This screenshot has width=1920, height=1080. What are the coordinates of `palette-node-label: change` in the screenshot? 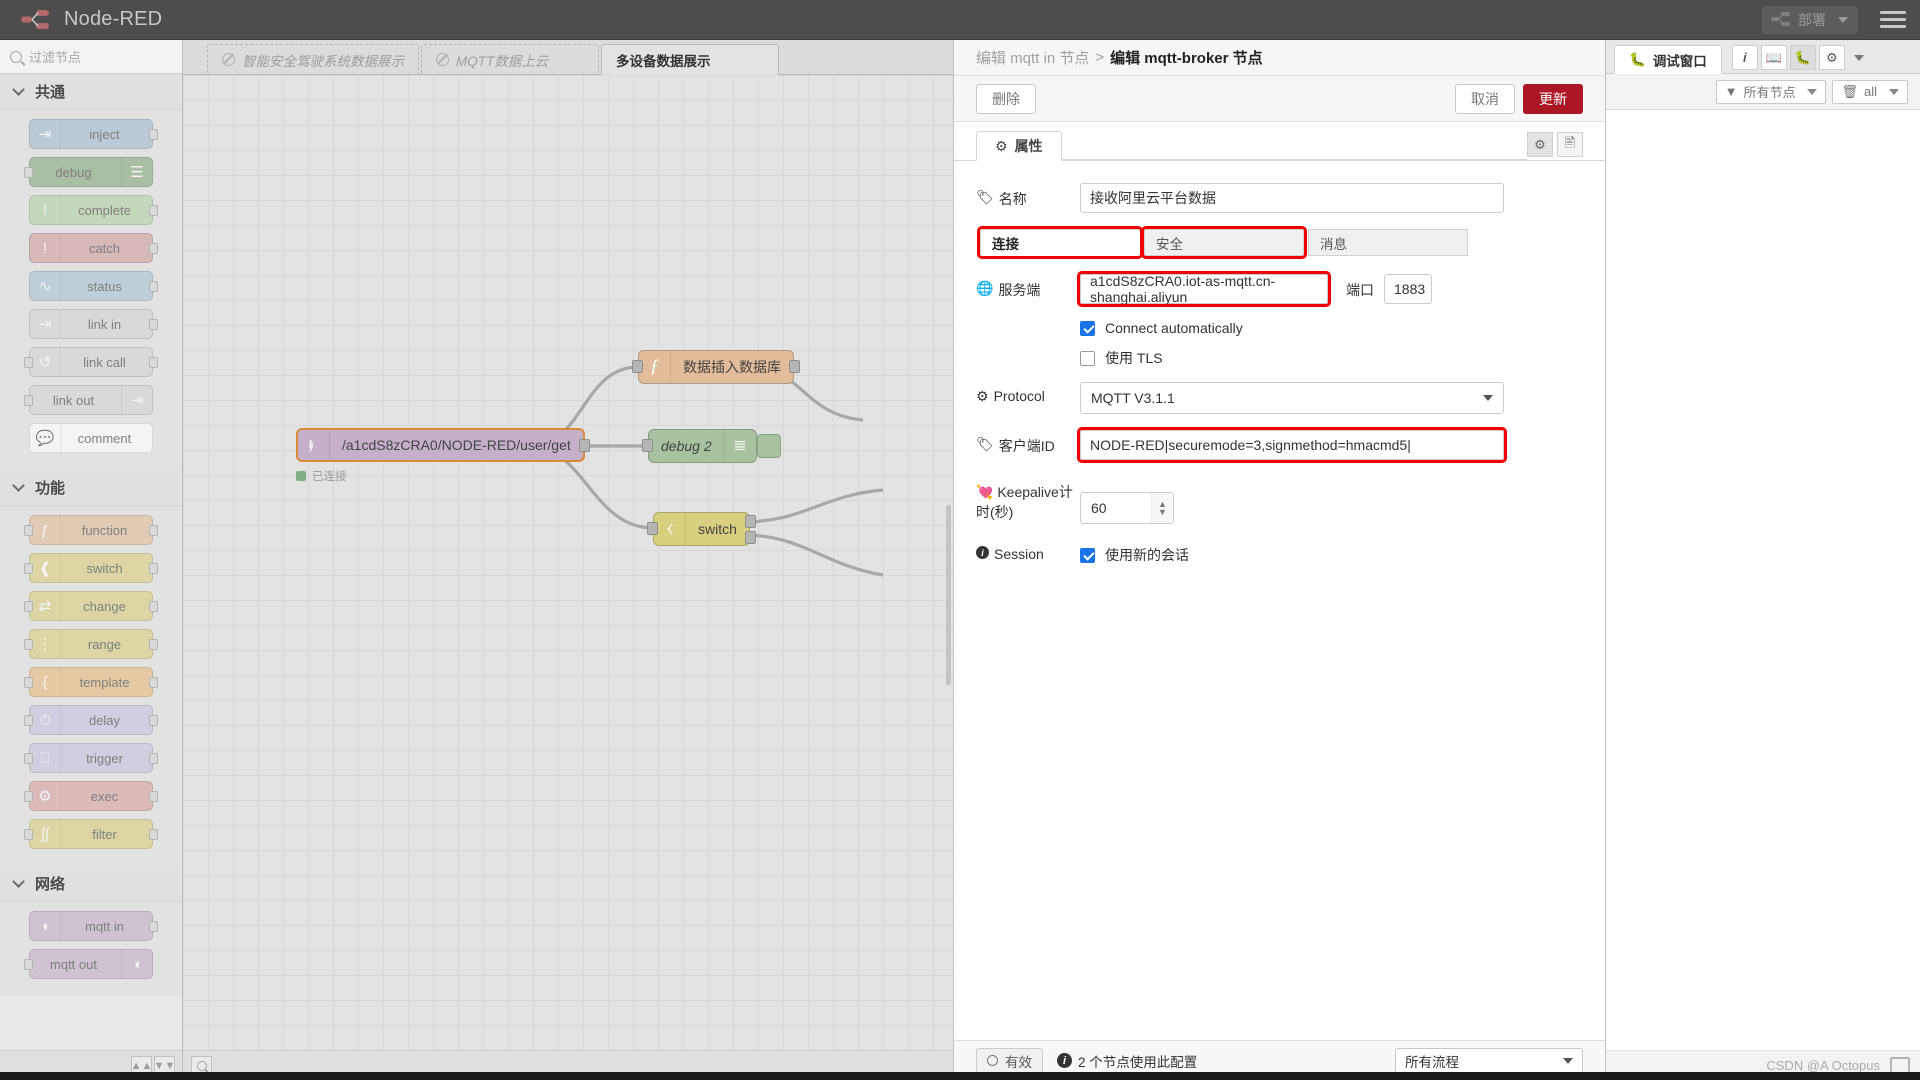 It's located at (104, 606).